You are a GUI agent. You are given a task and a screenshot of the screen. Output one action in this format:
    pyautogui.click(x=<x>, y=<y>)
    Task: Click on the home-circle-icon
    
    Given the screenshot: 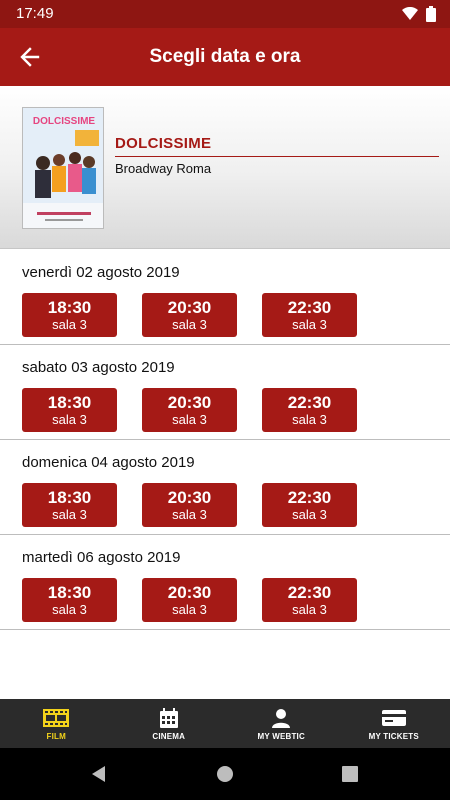 What is the action you would take?
    pyautogui.click(x=225, y=774)
    